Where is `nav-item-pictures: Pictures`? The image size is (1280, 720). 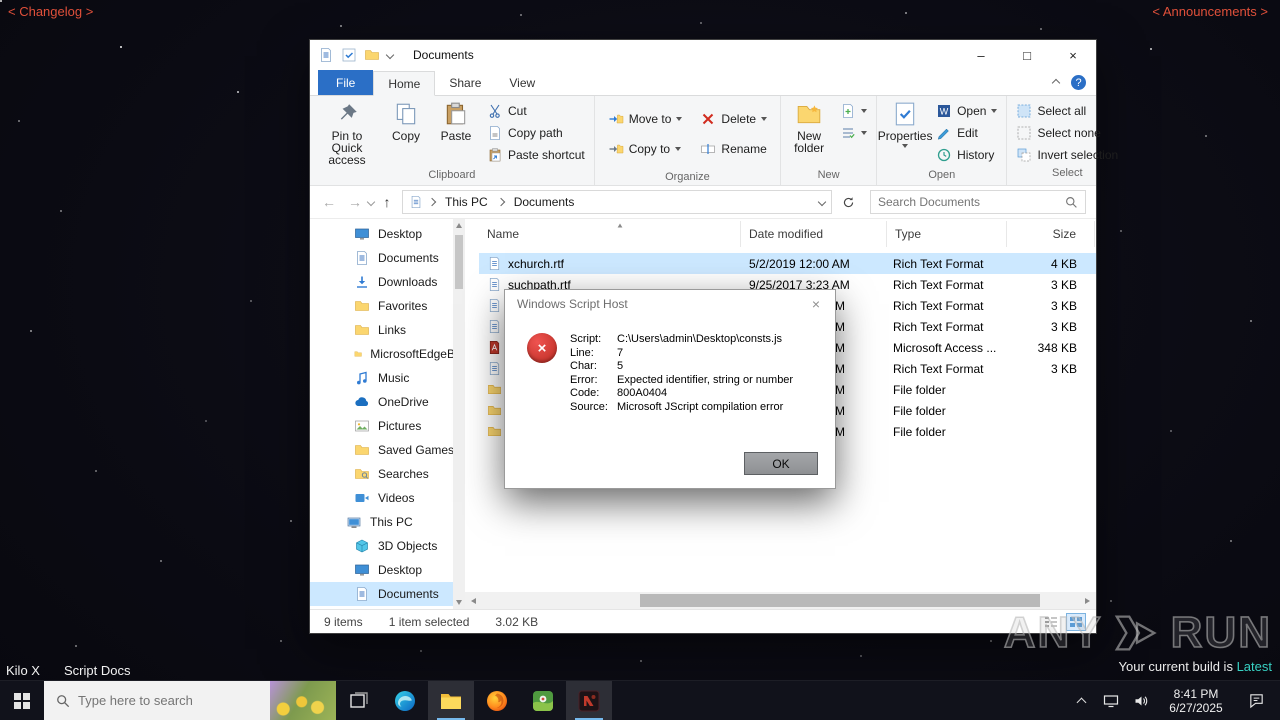
nav-item-pictures: Pictures is located at coordinates (387, 426).